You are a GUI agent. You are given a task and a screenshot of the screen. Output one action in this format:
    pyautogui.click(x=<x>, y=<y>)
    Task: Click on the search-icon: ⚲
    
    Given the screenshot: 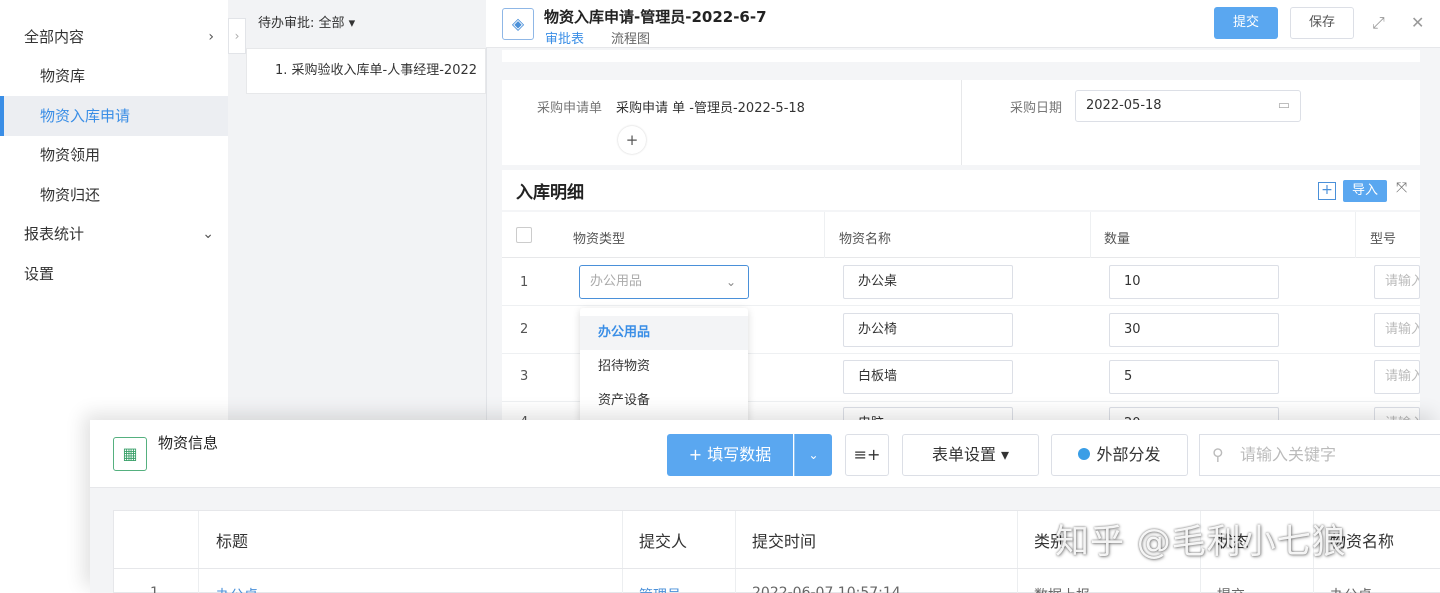 What is the action you would take?
    pyautogui.click(x=1218, y=454)
    